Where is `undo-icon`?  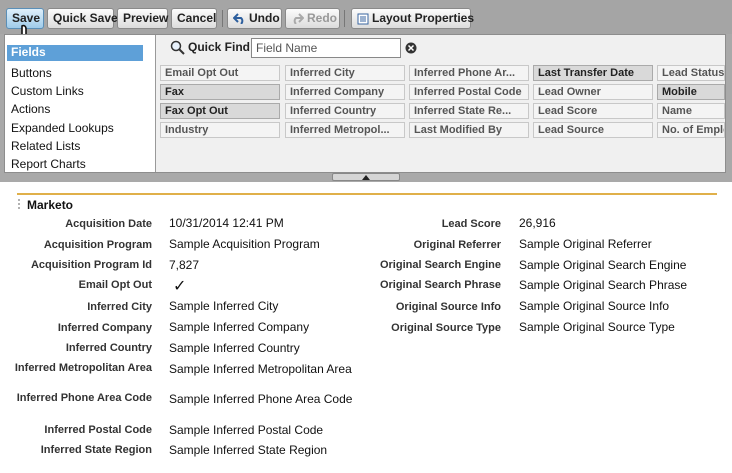
undo-icon is located at coordinates (238, 19).